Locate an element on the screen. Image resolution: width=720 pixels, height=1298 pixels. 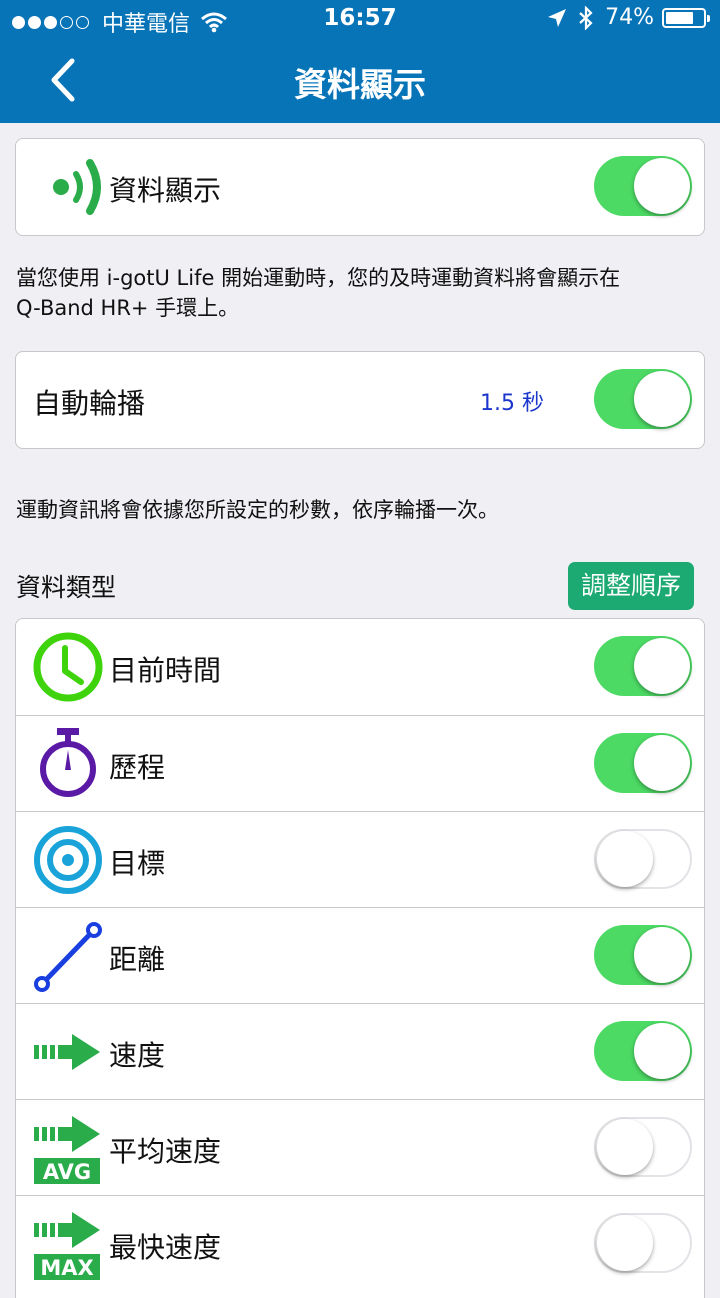
max-speed-toggle is located at coordinates (643, 1243).